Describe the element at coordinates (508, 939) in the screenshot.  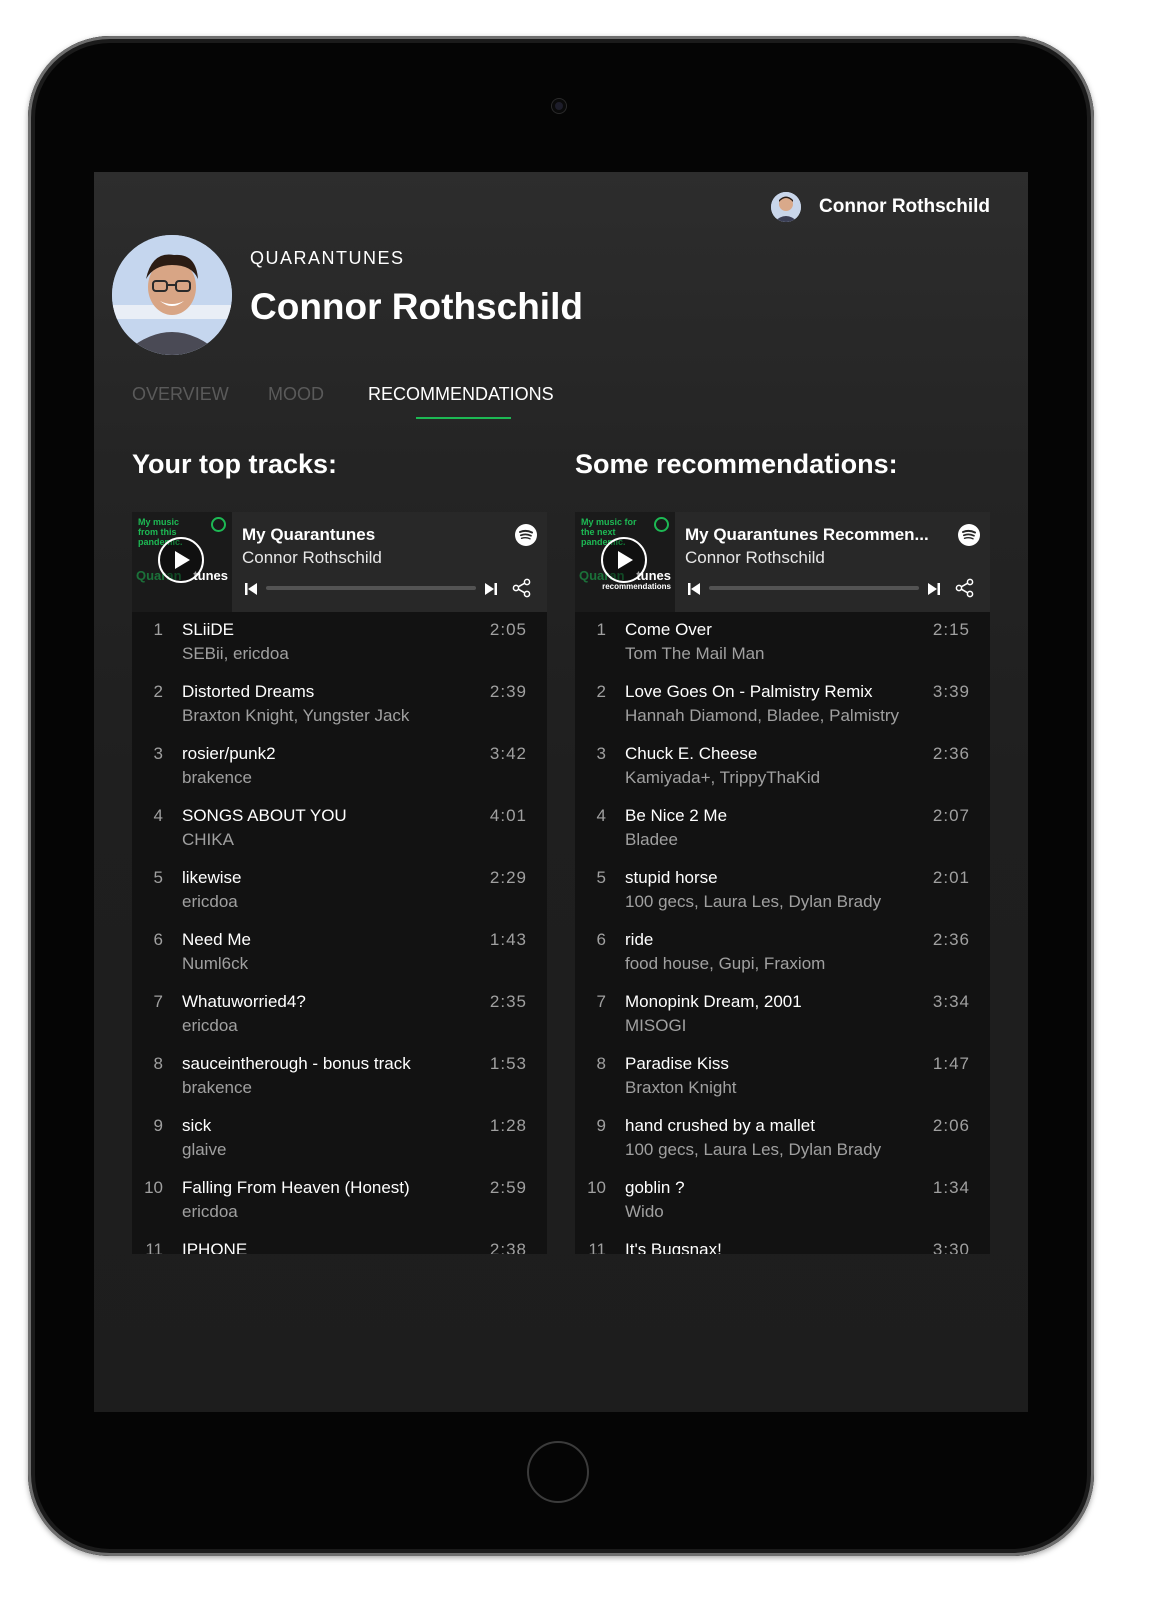
I see `track-duration: 1:43` at that location.